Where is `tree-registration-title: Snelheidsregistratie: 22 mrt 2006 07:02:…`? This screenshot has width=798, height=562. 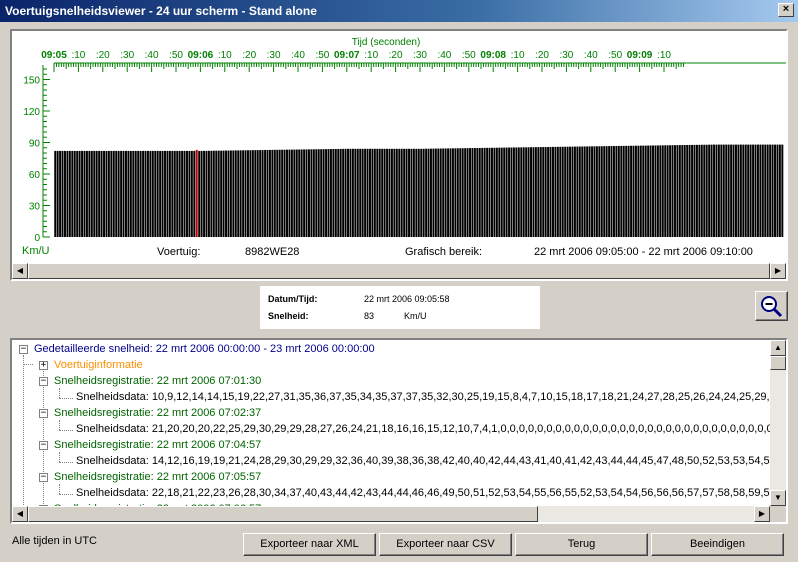
tree-registration-title: Snelheidsregistratie: 22 mrt 2006 07:02:… is located at coordinates (157, 413).